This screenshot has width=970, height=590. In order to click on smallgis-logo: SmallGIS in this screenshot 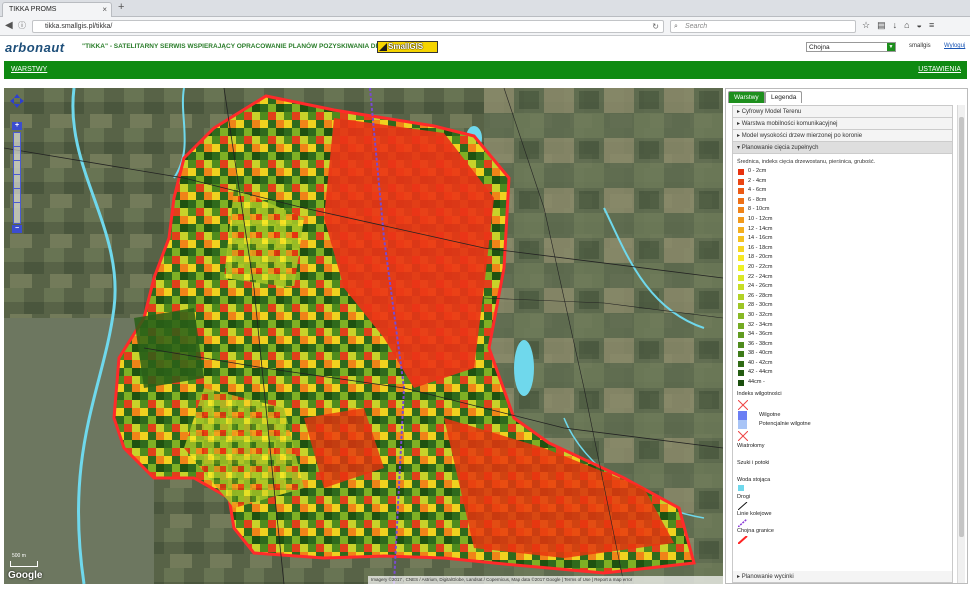, I will do `click(407, 47)`.